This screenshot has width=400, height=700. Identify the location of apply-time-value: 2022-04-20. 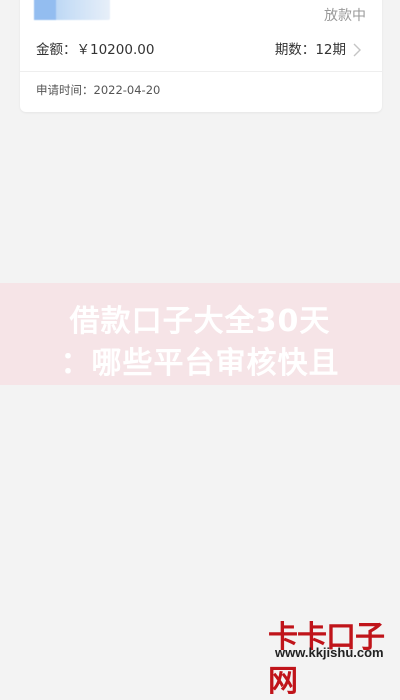
(127, 90).